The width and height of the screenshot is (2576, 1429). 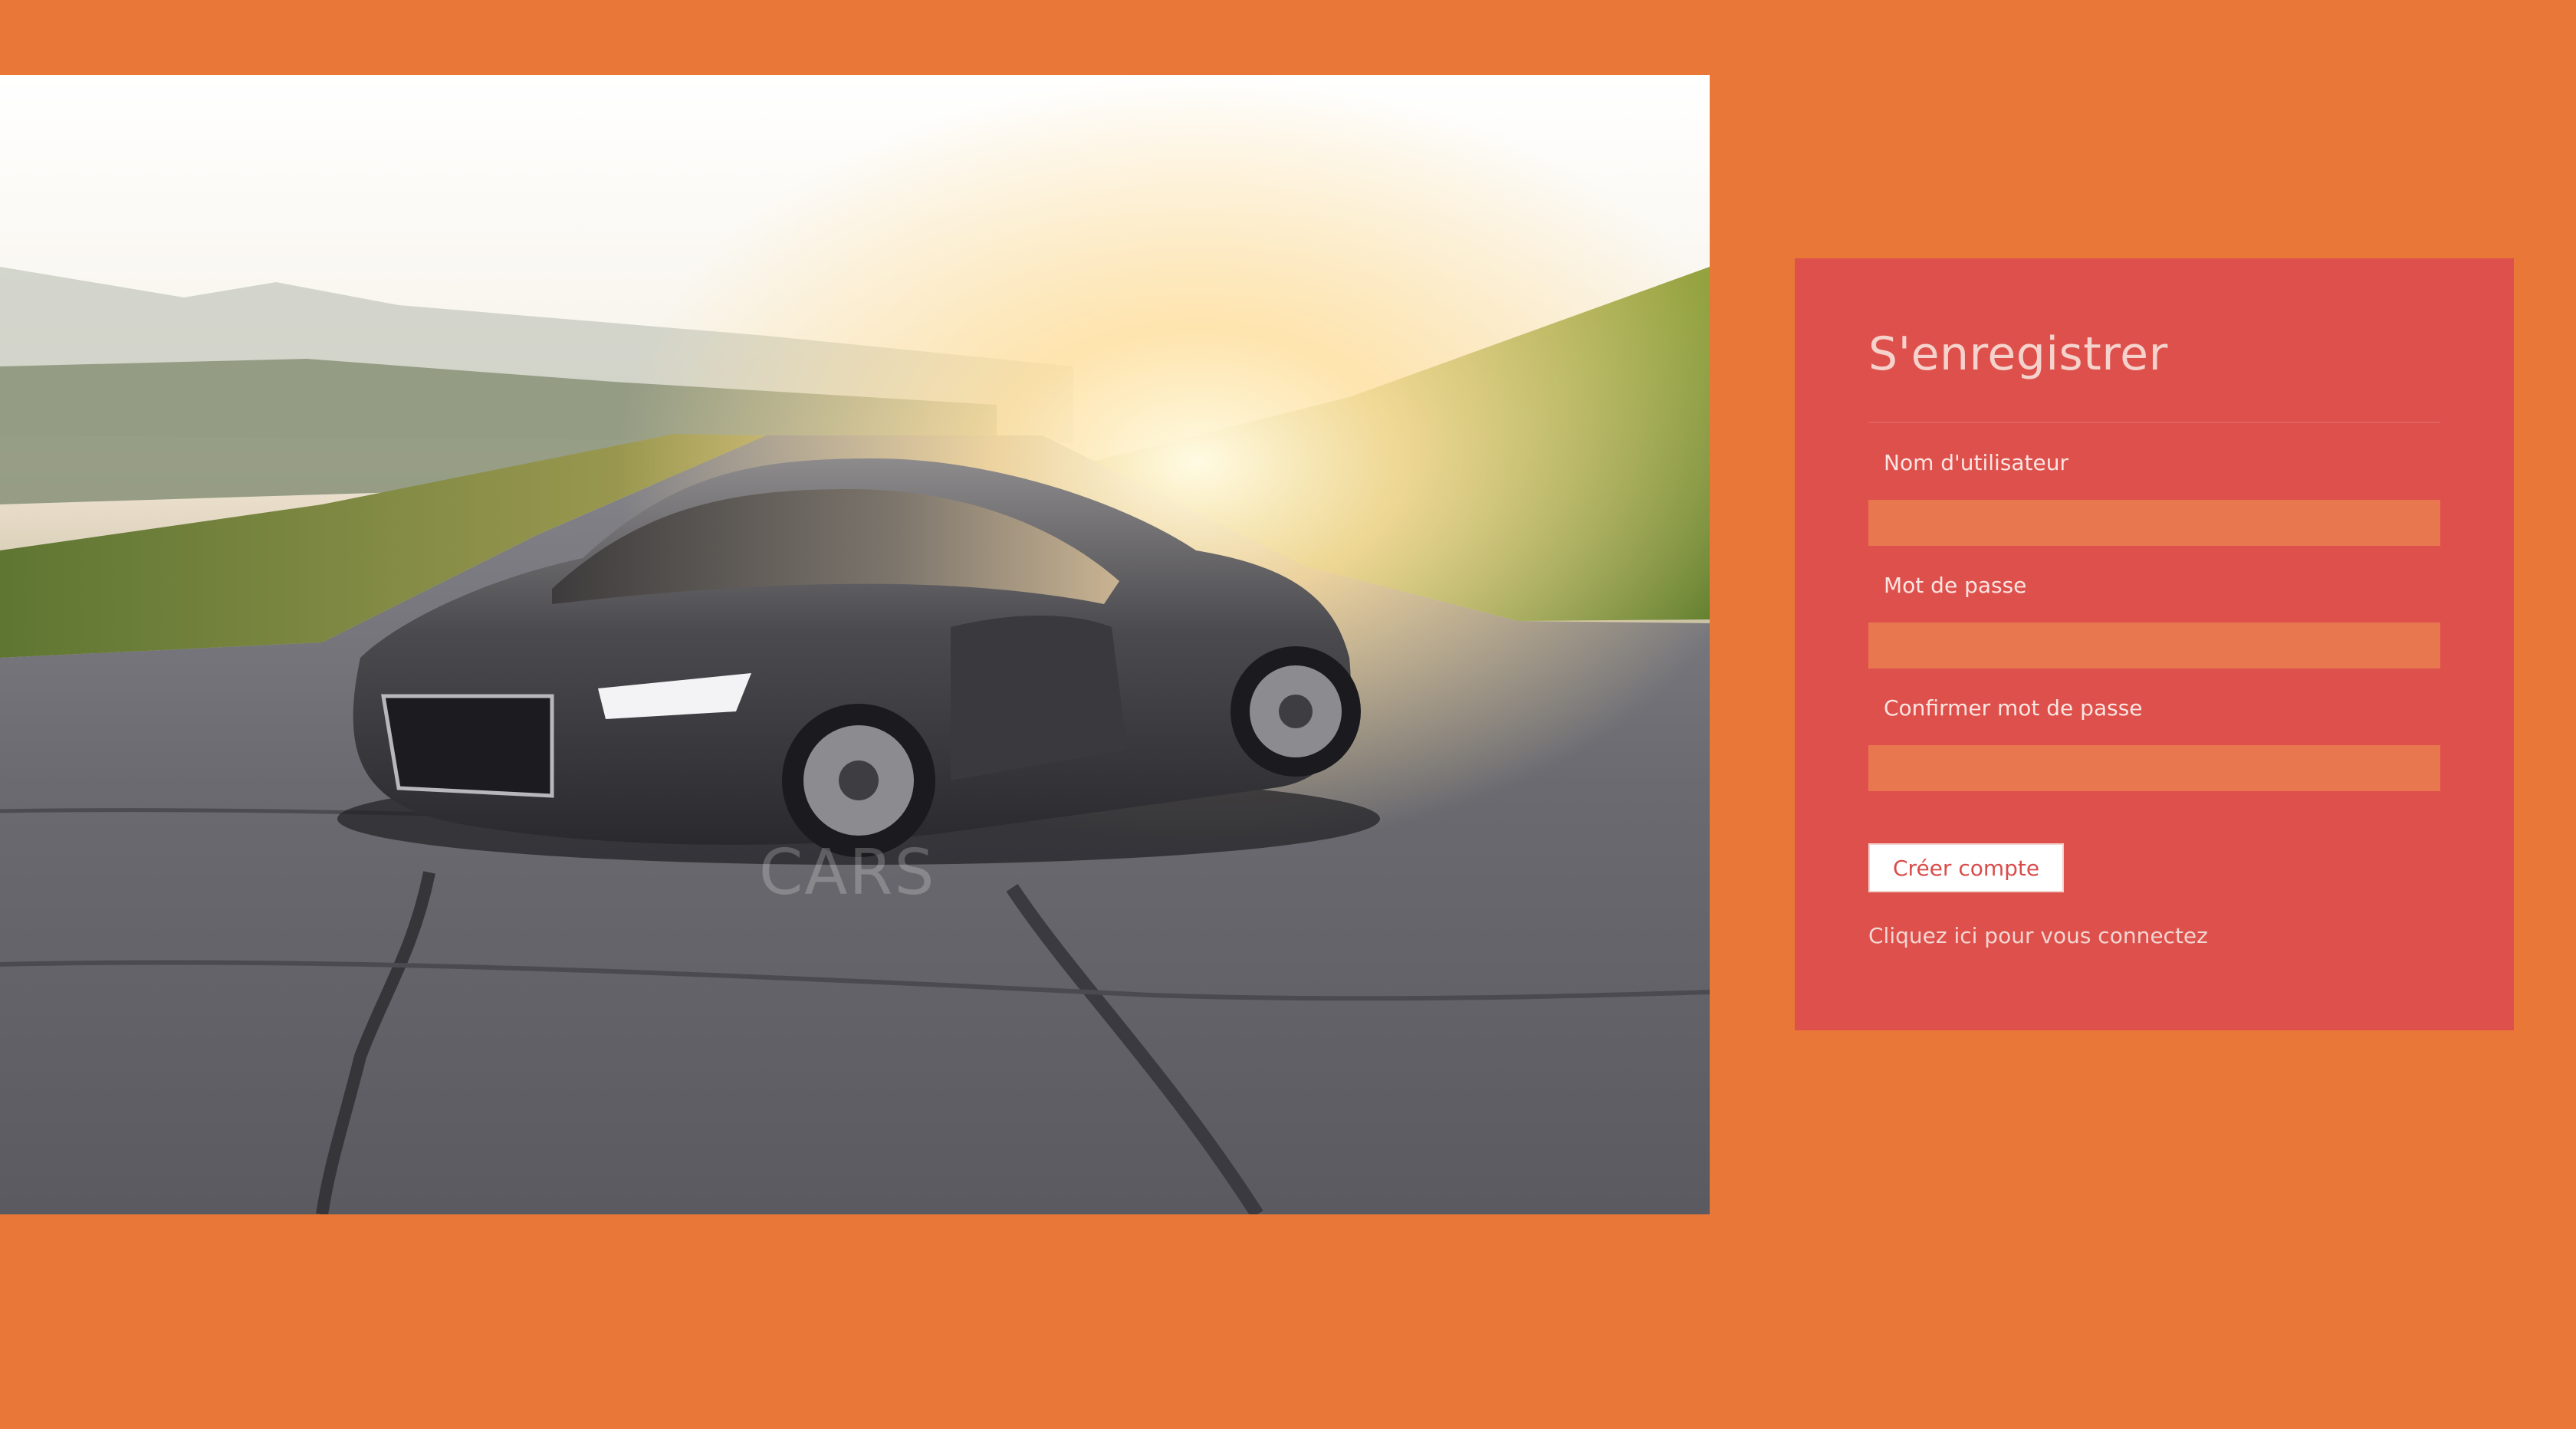 I want to click on username-field-group: Nom d'utilisateur, so click(x=2154, y=499).